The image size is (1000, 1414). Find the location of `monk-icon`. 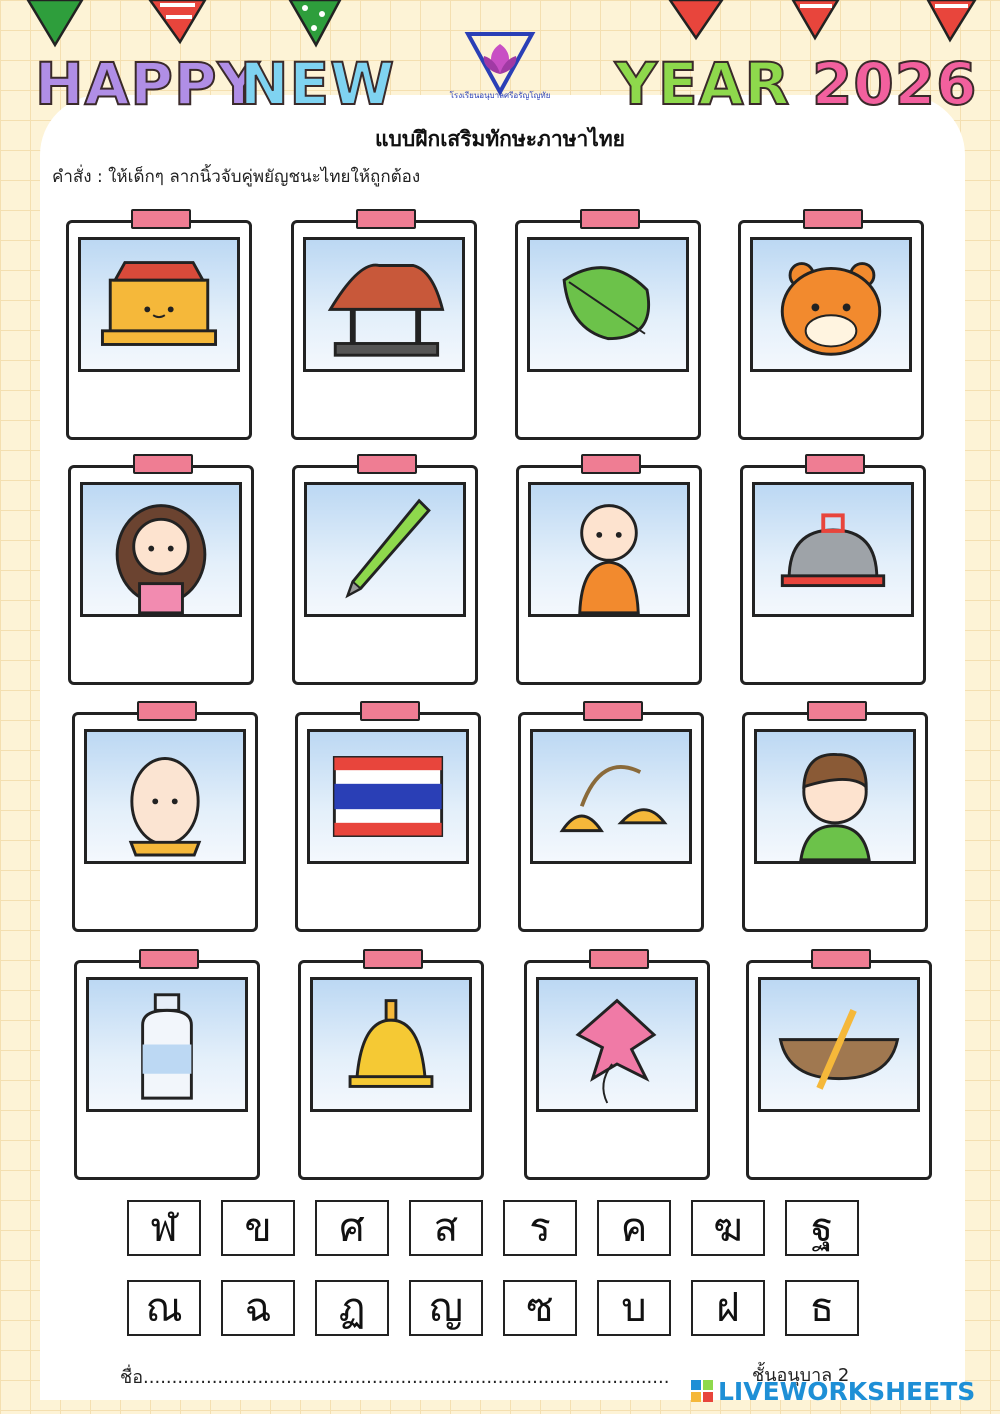

monk-icon is located at coordinates (609, 559).